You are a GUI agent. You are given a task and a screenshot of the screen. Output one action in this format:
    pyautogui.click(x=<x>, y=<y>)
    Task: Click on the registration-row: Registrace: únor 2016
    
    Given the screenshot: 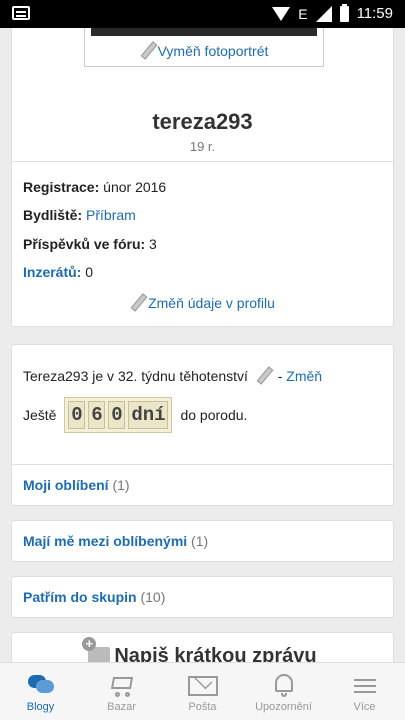 What is the action you would take?
    pyautogui.click(x=94, y=187)
    